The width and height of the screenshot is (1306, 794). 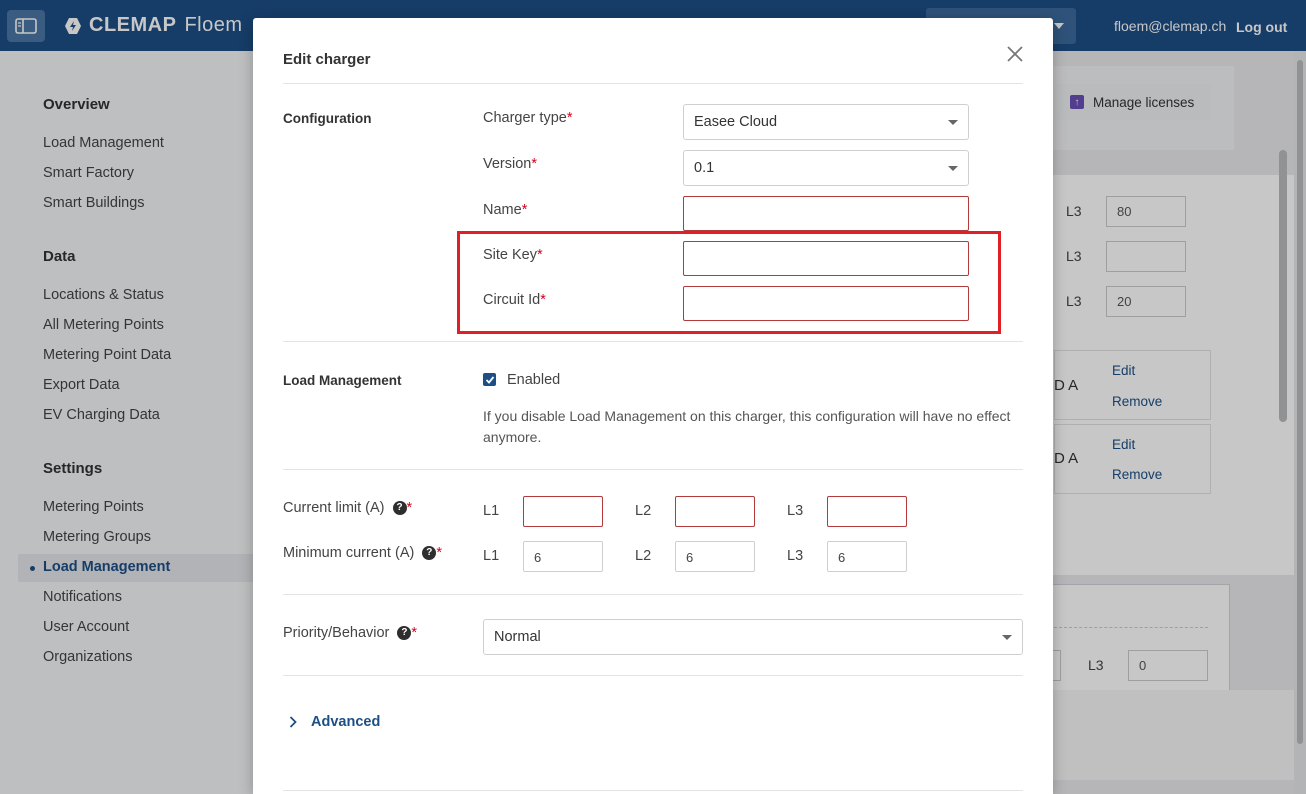 What do you see at coordinates (327, 59) in the screenshot?
I see `dialog-title: Edit charger` at bounding box center [327, 59].